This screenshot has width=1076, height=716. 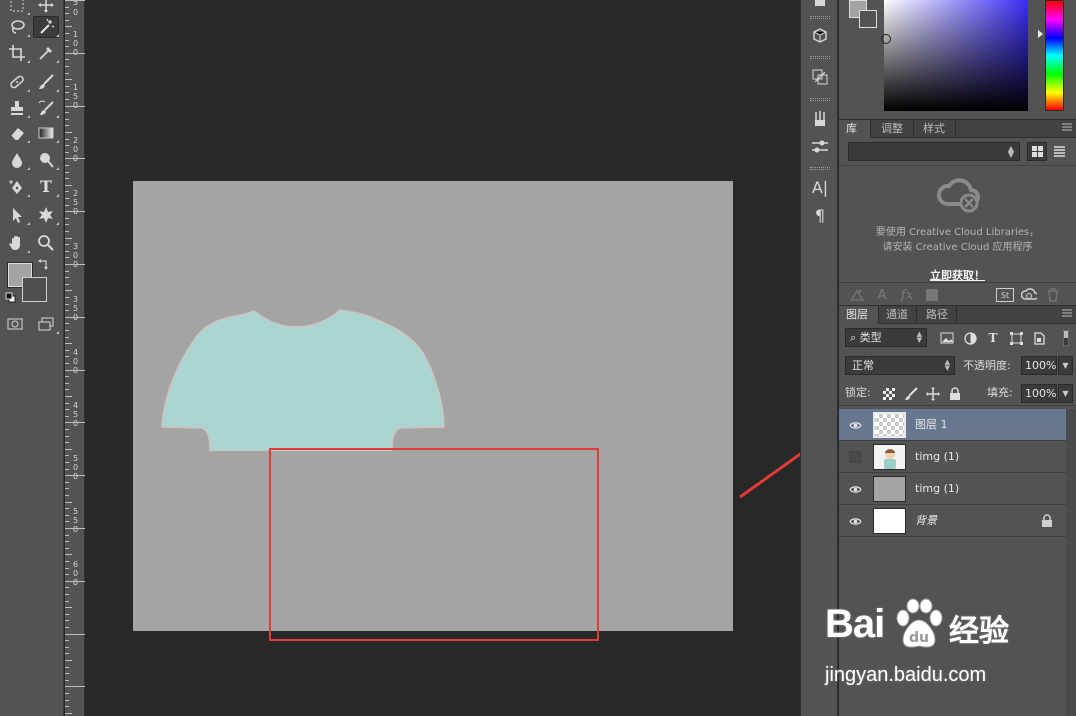 I want to click on type-tool: T, so click(x=46, y=187).